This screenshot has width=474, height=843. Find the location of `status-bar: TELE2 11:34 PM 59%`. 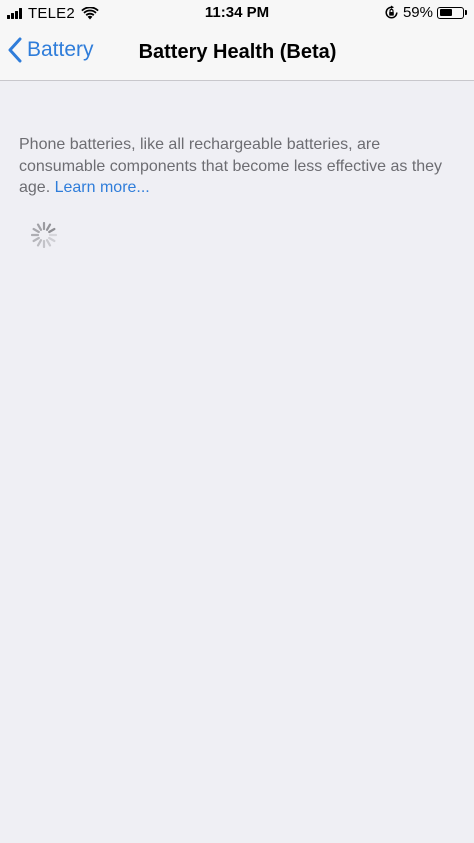

status-bar: TELE2 11:34 PM 59% is located at coordinates (237, 13).